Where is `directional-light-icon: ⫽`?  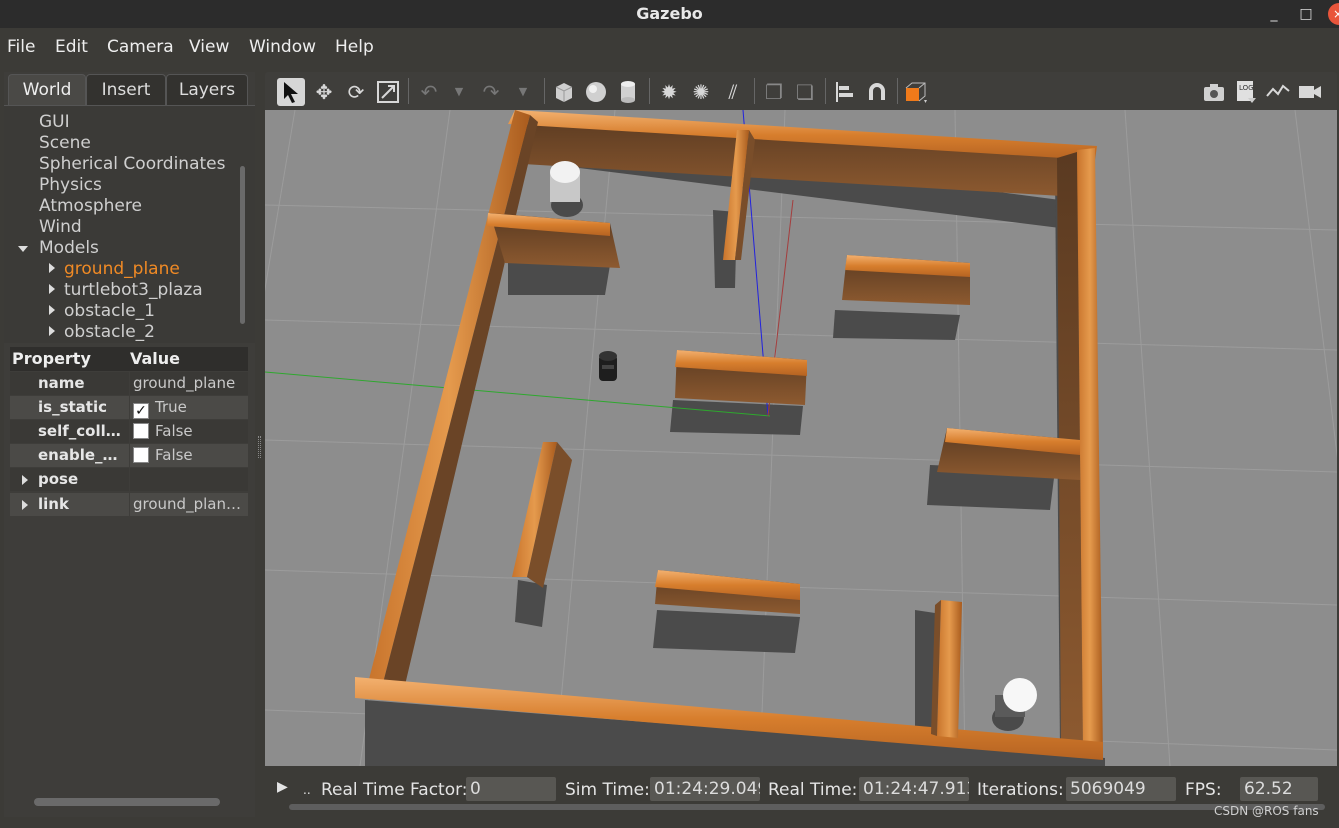 directional-light-icon: ⫽ is located at coordinates (733, 92).